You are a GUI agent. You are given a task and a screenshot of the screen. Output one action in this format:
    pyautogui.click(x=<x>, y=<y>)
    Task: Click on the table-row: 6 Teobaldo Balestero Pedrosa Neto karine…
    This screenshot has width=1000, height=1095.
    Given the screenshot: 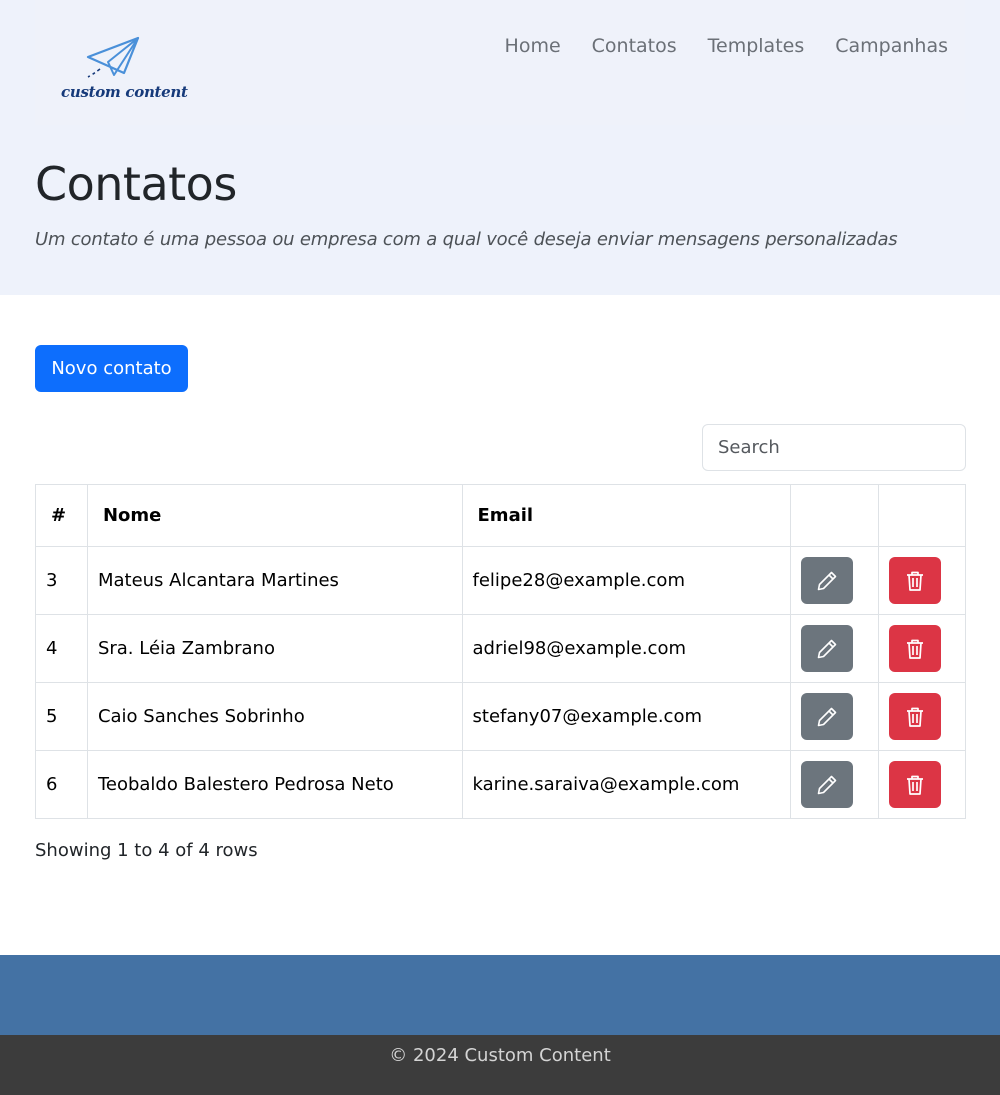 What is the action you would take?
    pyautogui.click(x=500, y=784)
    